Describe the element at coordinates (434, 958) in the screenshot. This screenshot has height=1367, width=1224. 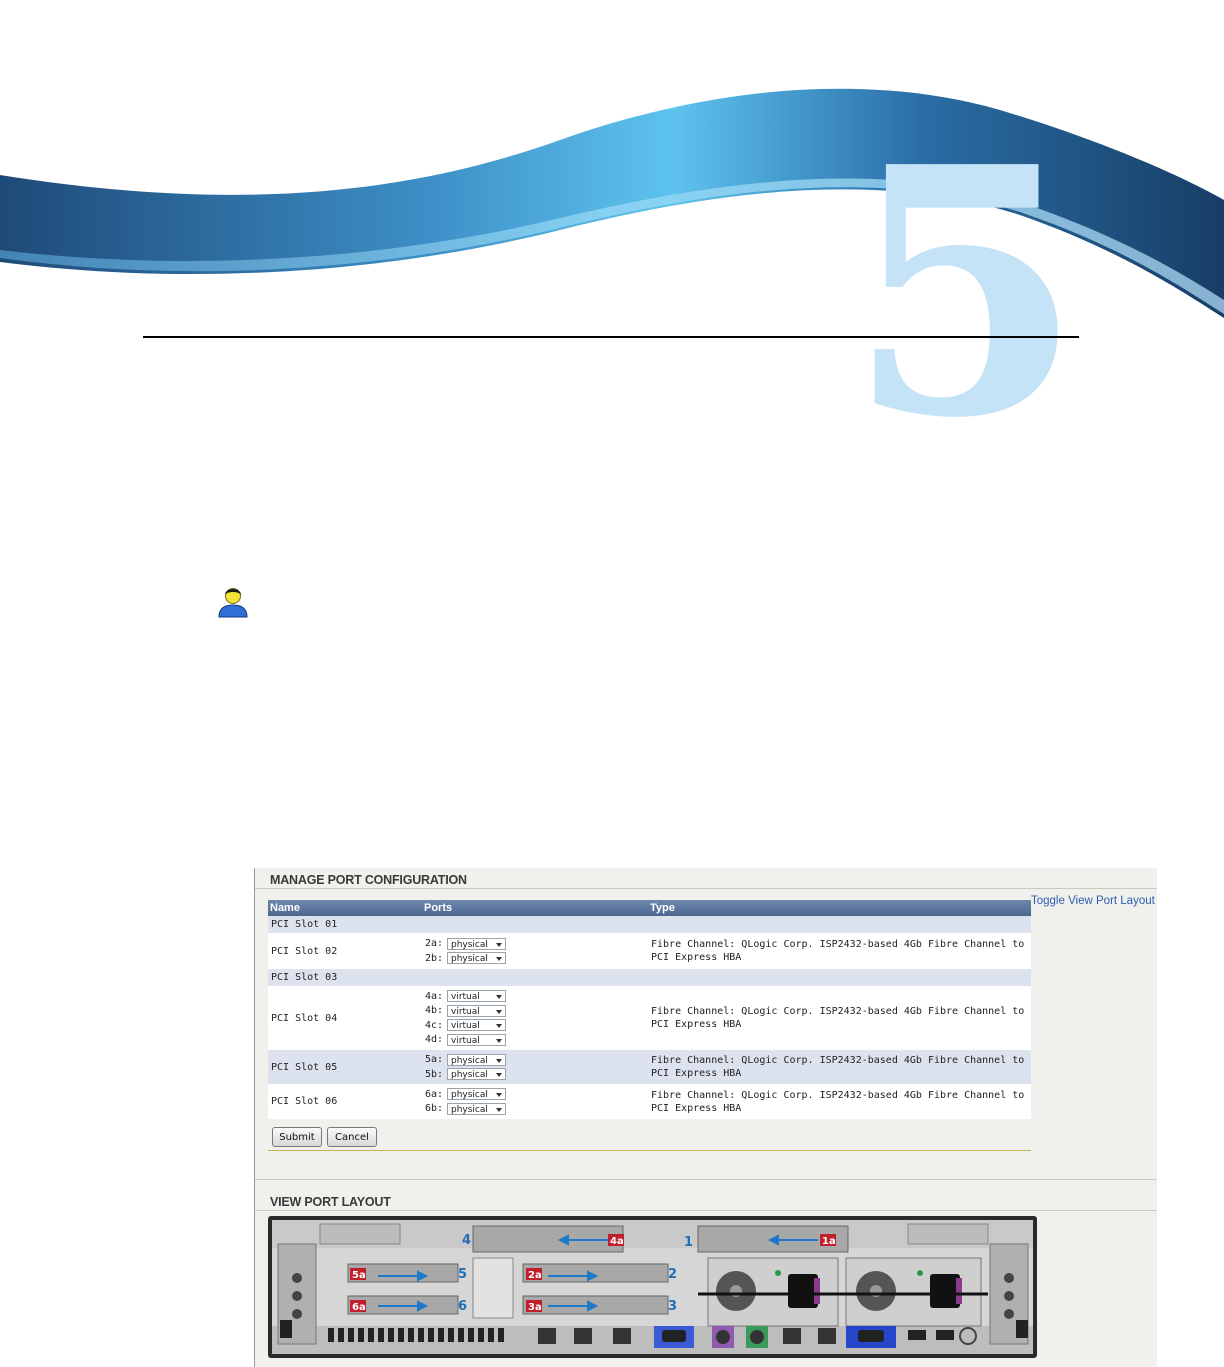
I see `port-label: 2b:` at that location.